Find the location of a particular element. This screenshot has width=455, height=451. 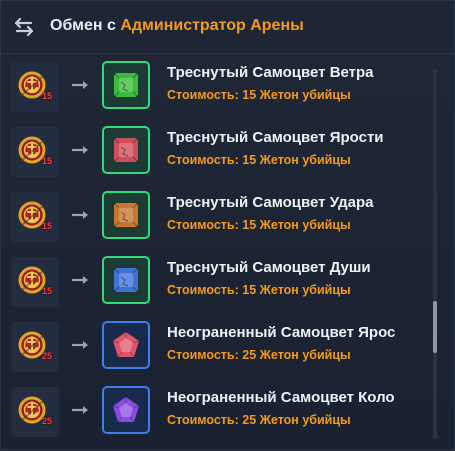

scrollbar is located at coordinates (435, 254).